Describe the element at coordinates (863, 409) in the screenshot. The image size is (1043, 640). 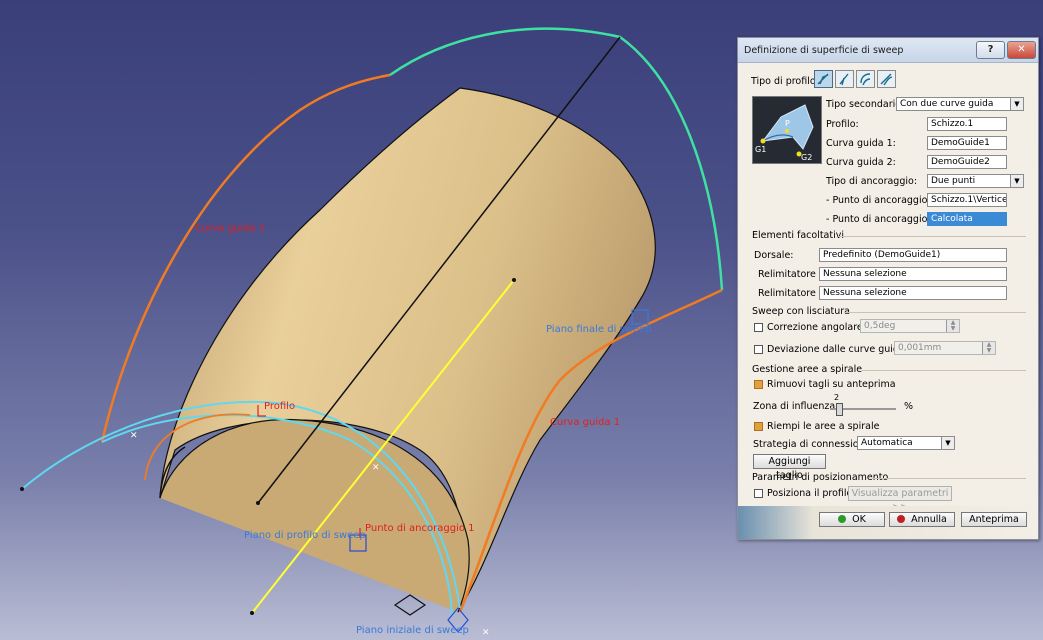
I see `zona-influenza-slider` at that location.